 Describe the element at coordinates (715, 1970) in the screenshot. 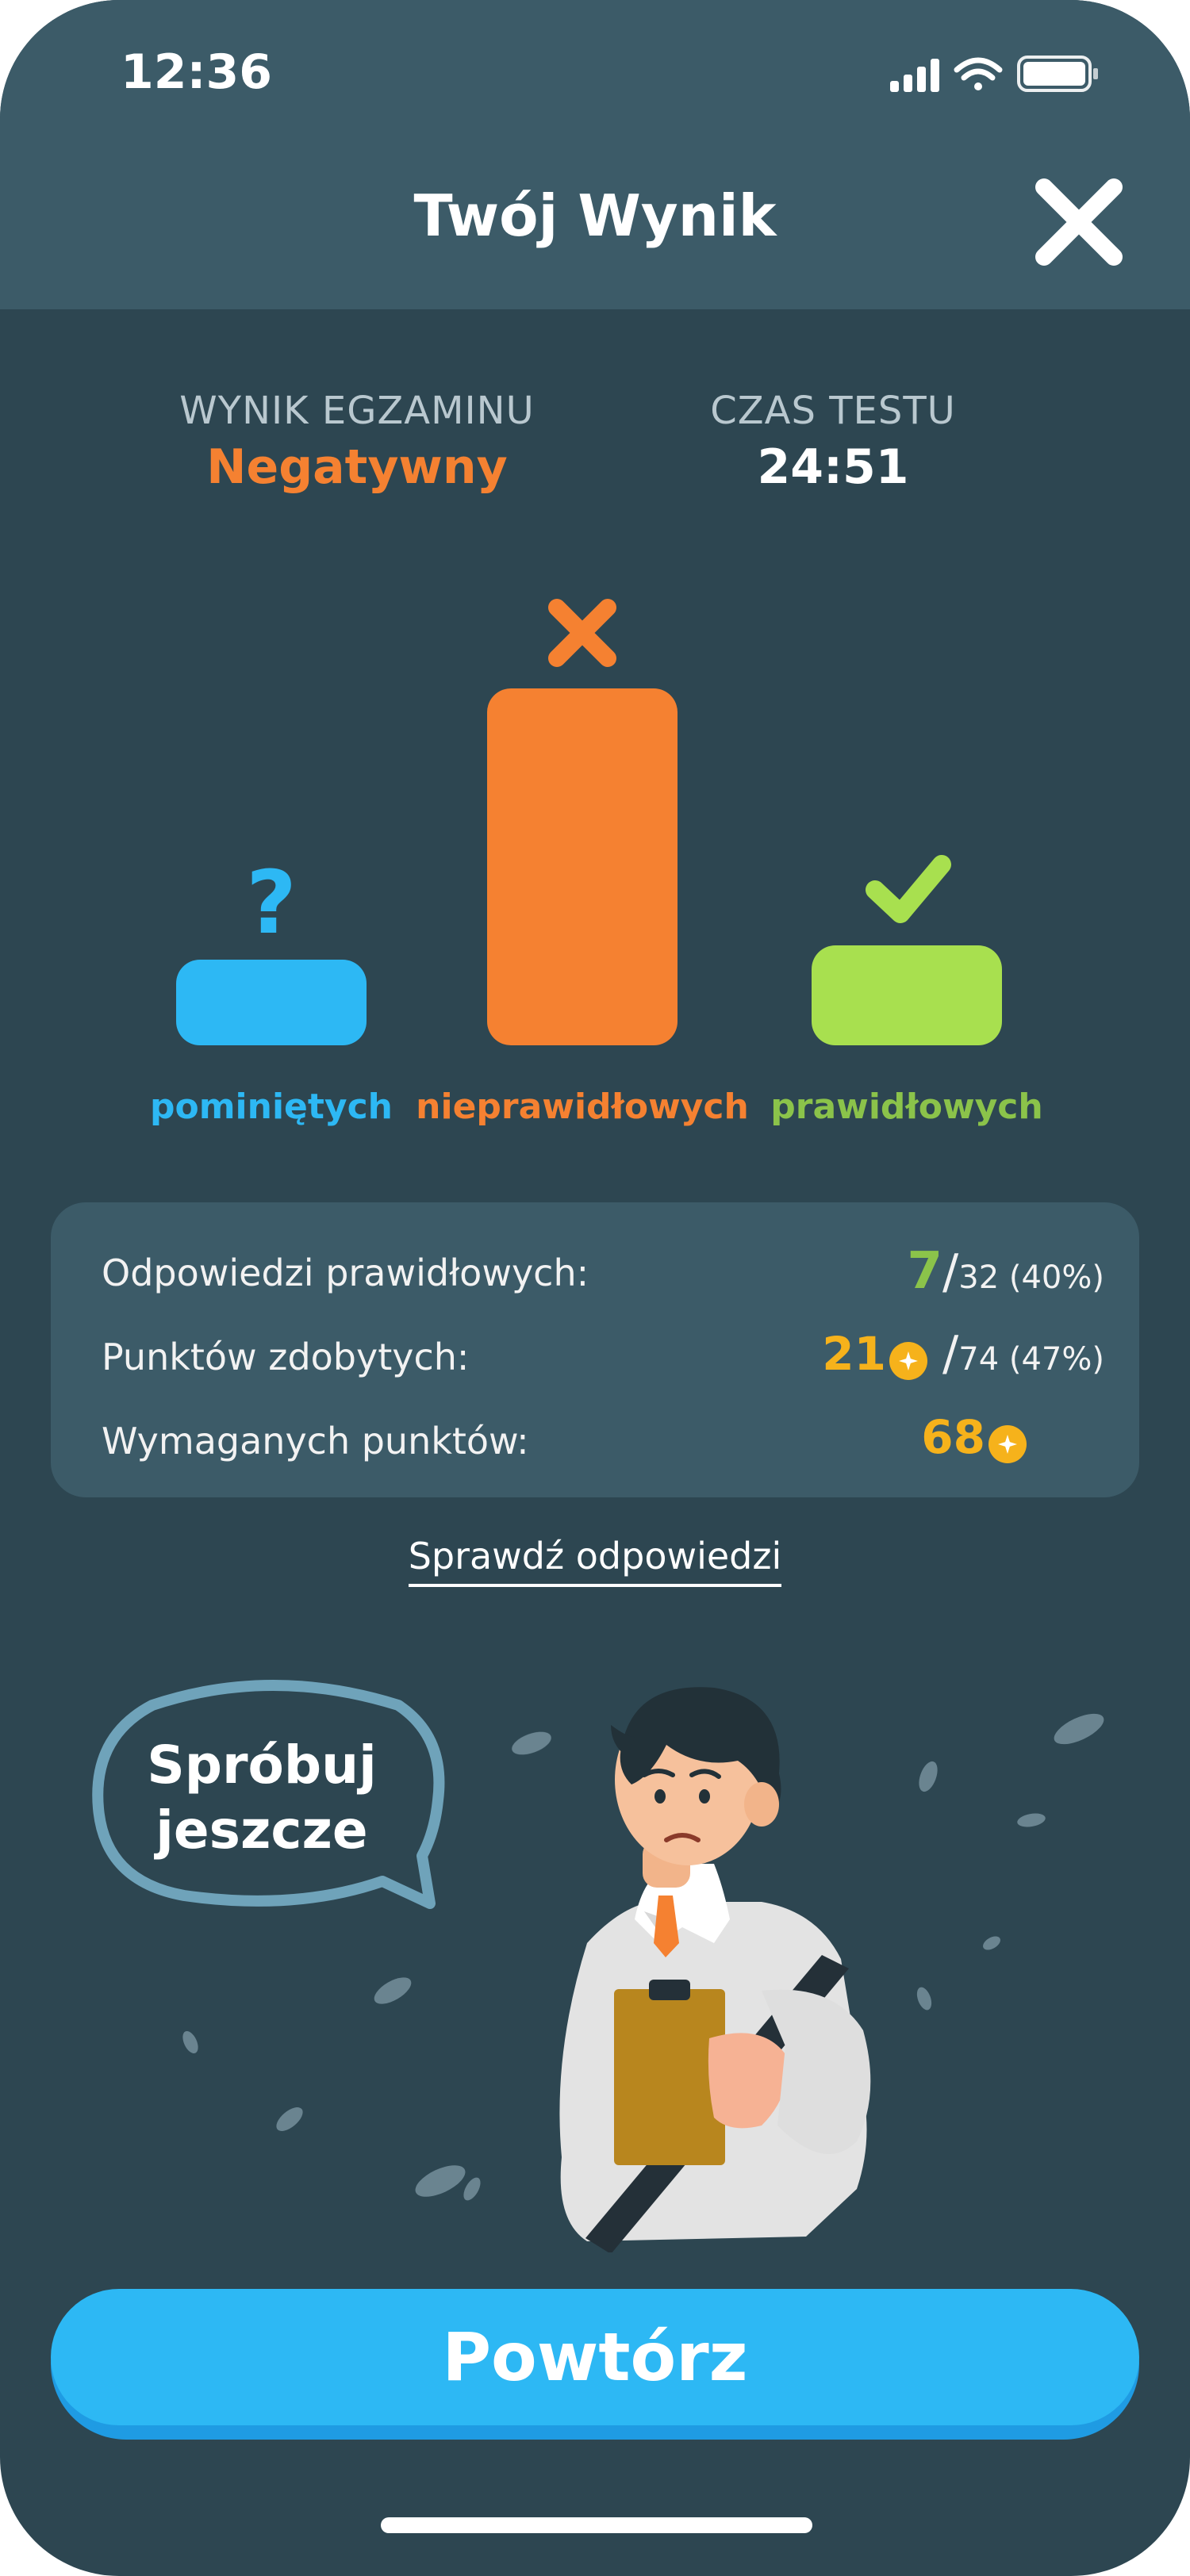

I see `man-figure` at that location.